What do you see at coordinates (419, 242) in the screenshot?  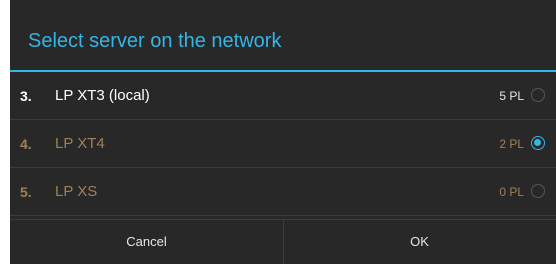 I see `ok-button: OK` at bounding box center [419, 242].